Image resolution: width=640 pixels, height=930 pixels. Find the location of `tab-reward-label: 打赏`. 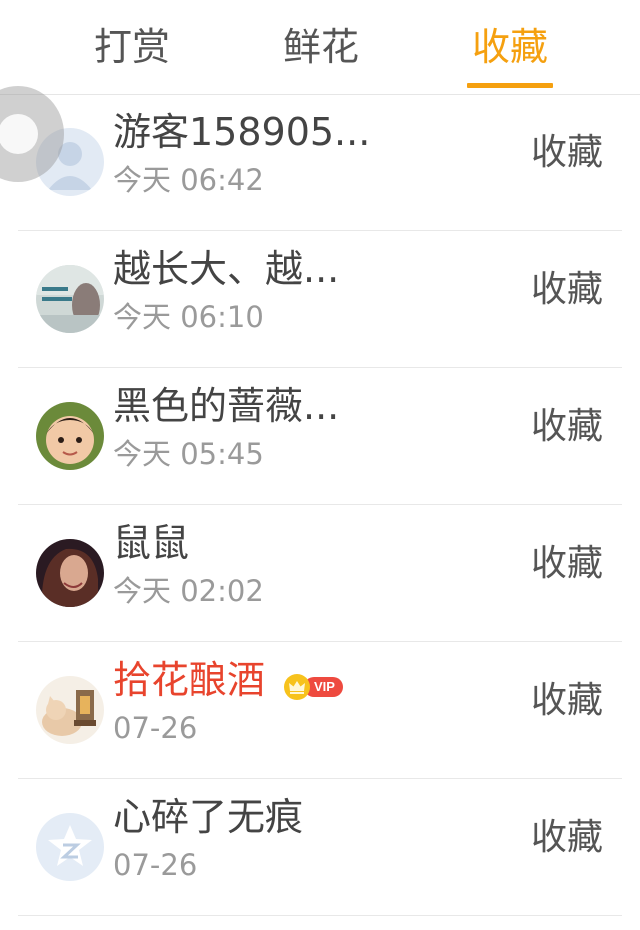

tab-reward-label: 打赏 is located at coordinates (131, 47).